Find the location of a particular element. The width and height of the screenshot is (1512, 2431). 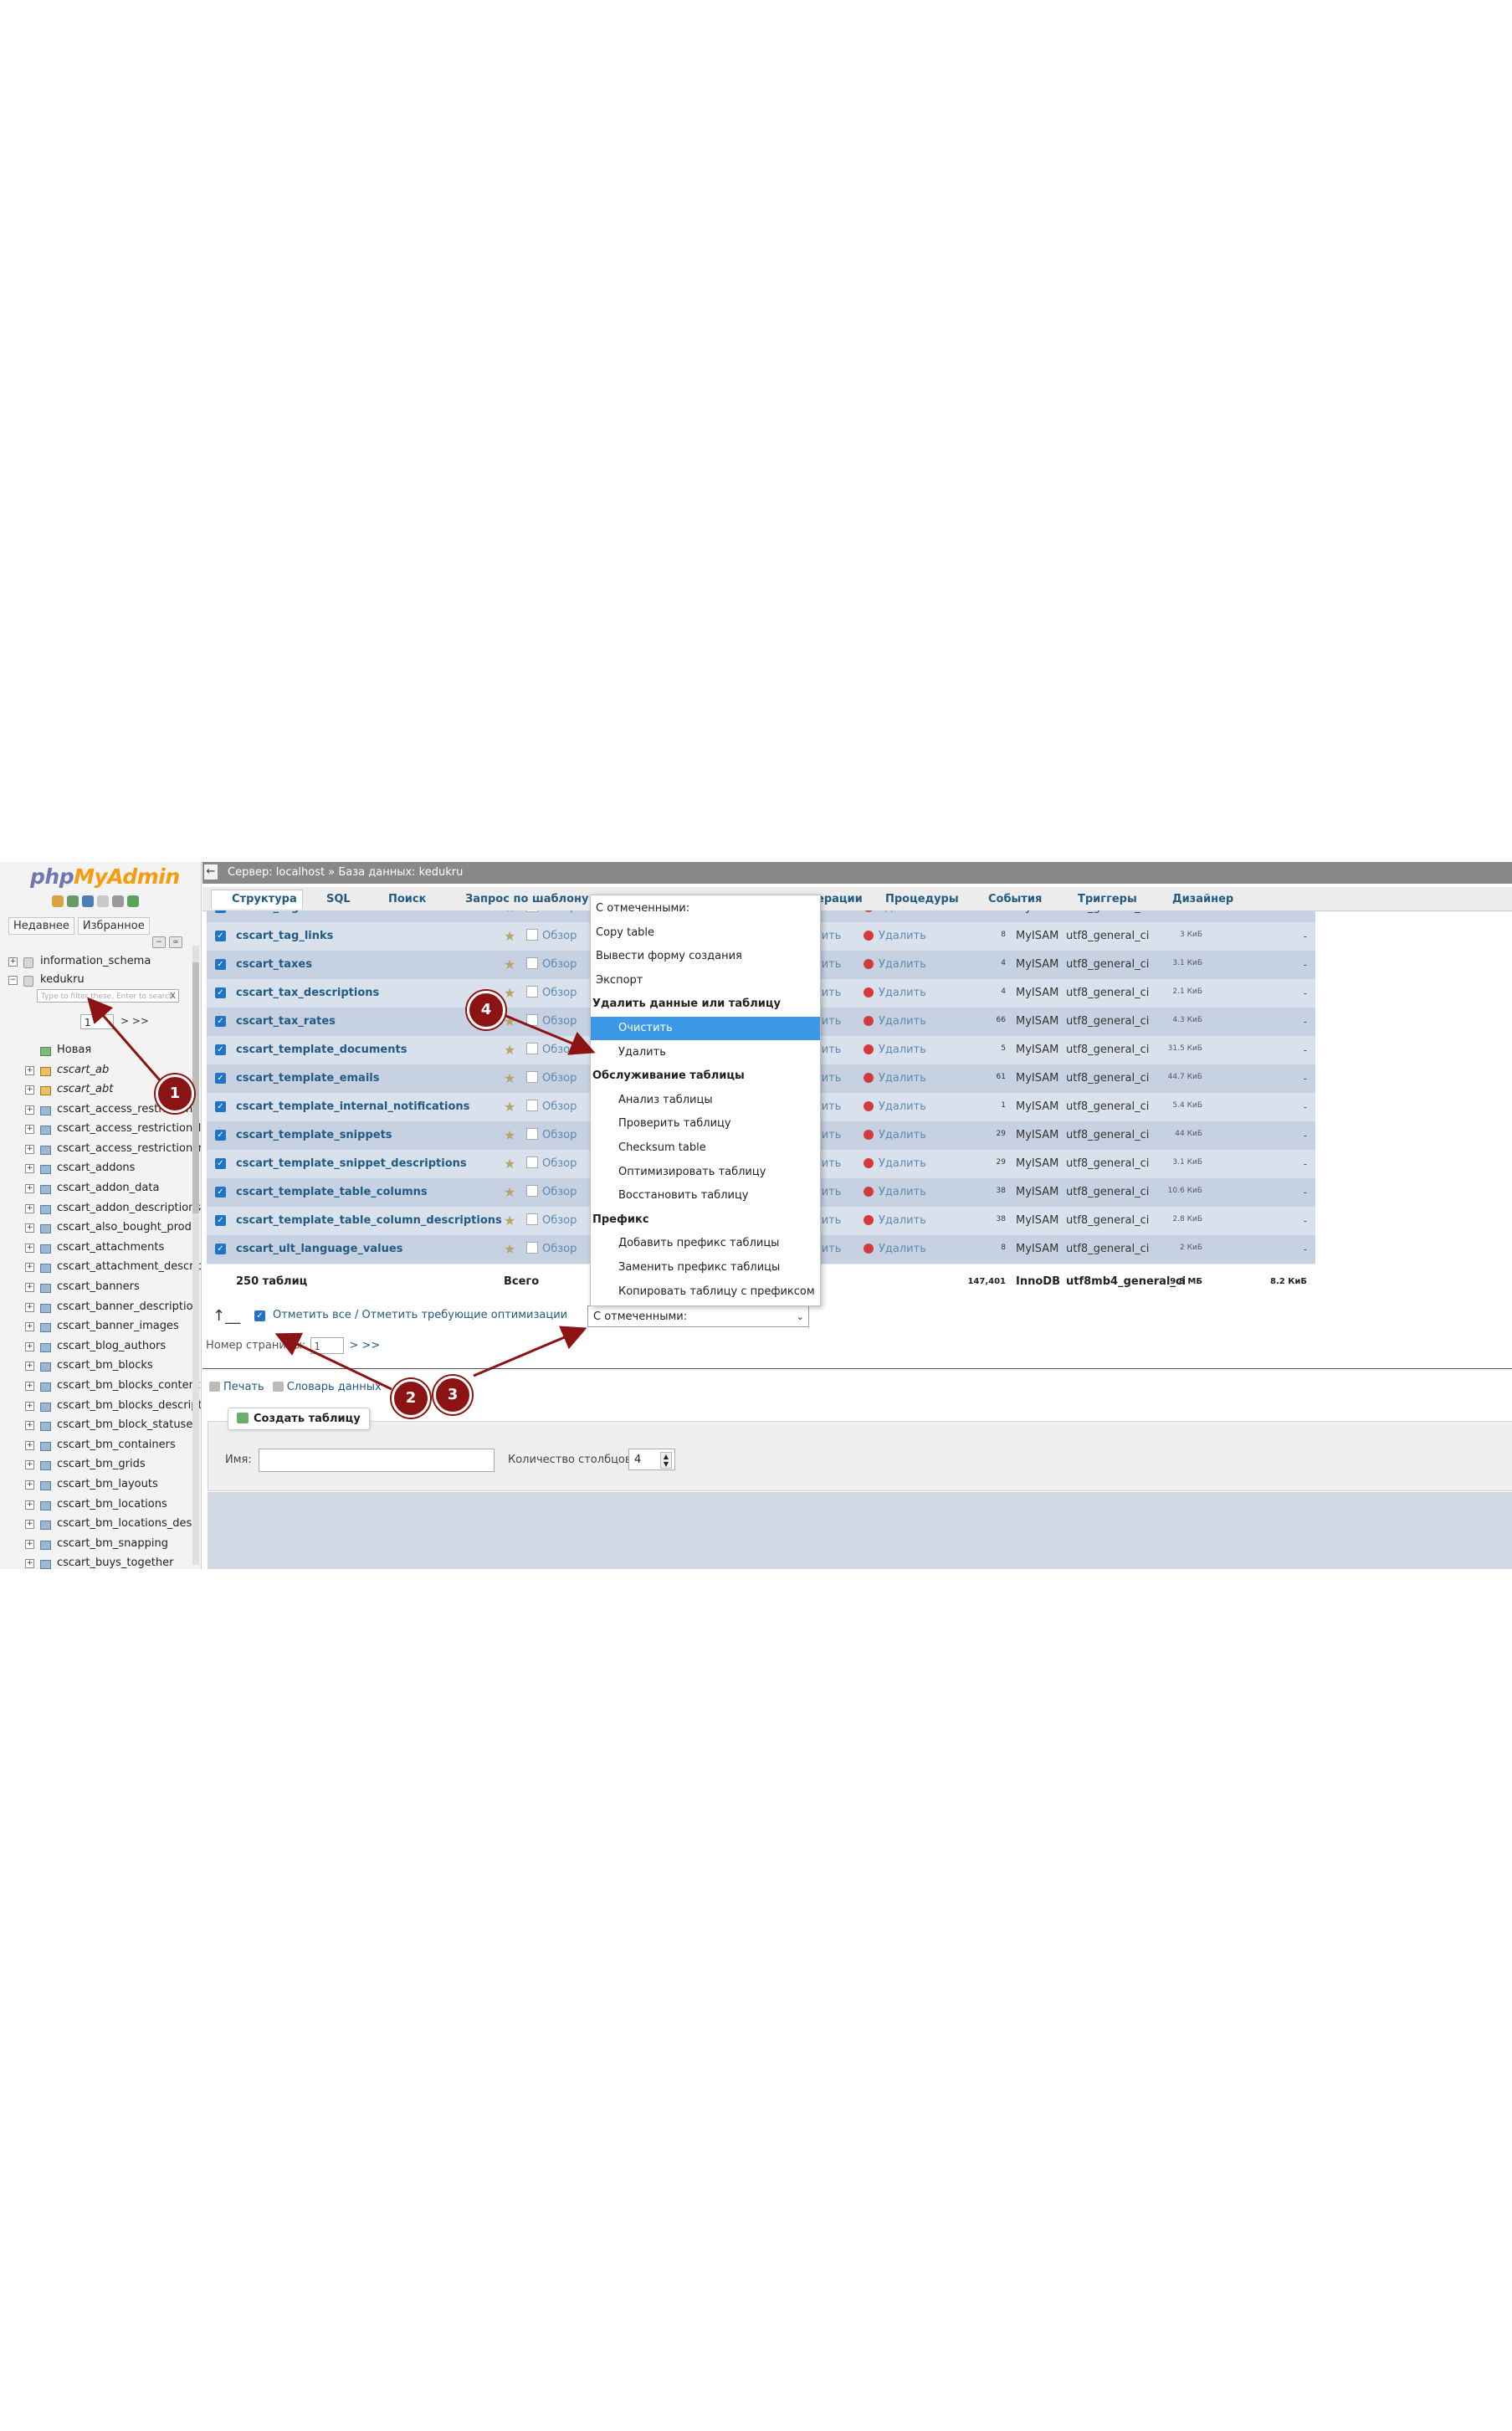

menu-item: Copy table is located at coordinates (705, 933).